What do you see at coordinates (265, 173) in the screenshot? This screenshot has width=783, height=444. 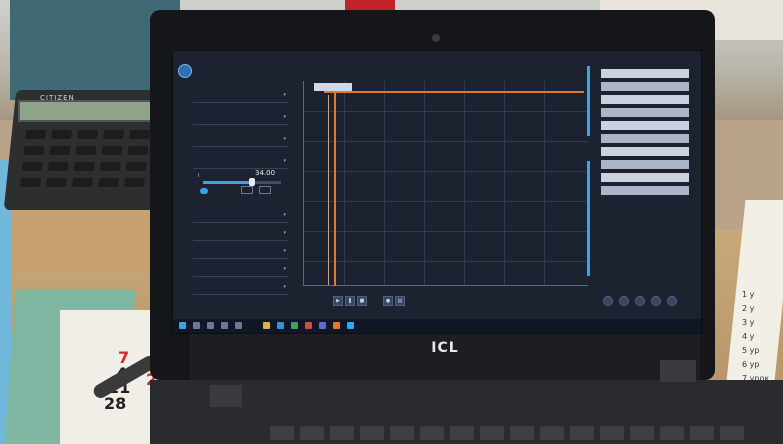 I see `slider-value: 34.00` at bounding box center [265, 173].